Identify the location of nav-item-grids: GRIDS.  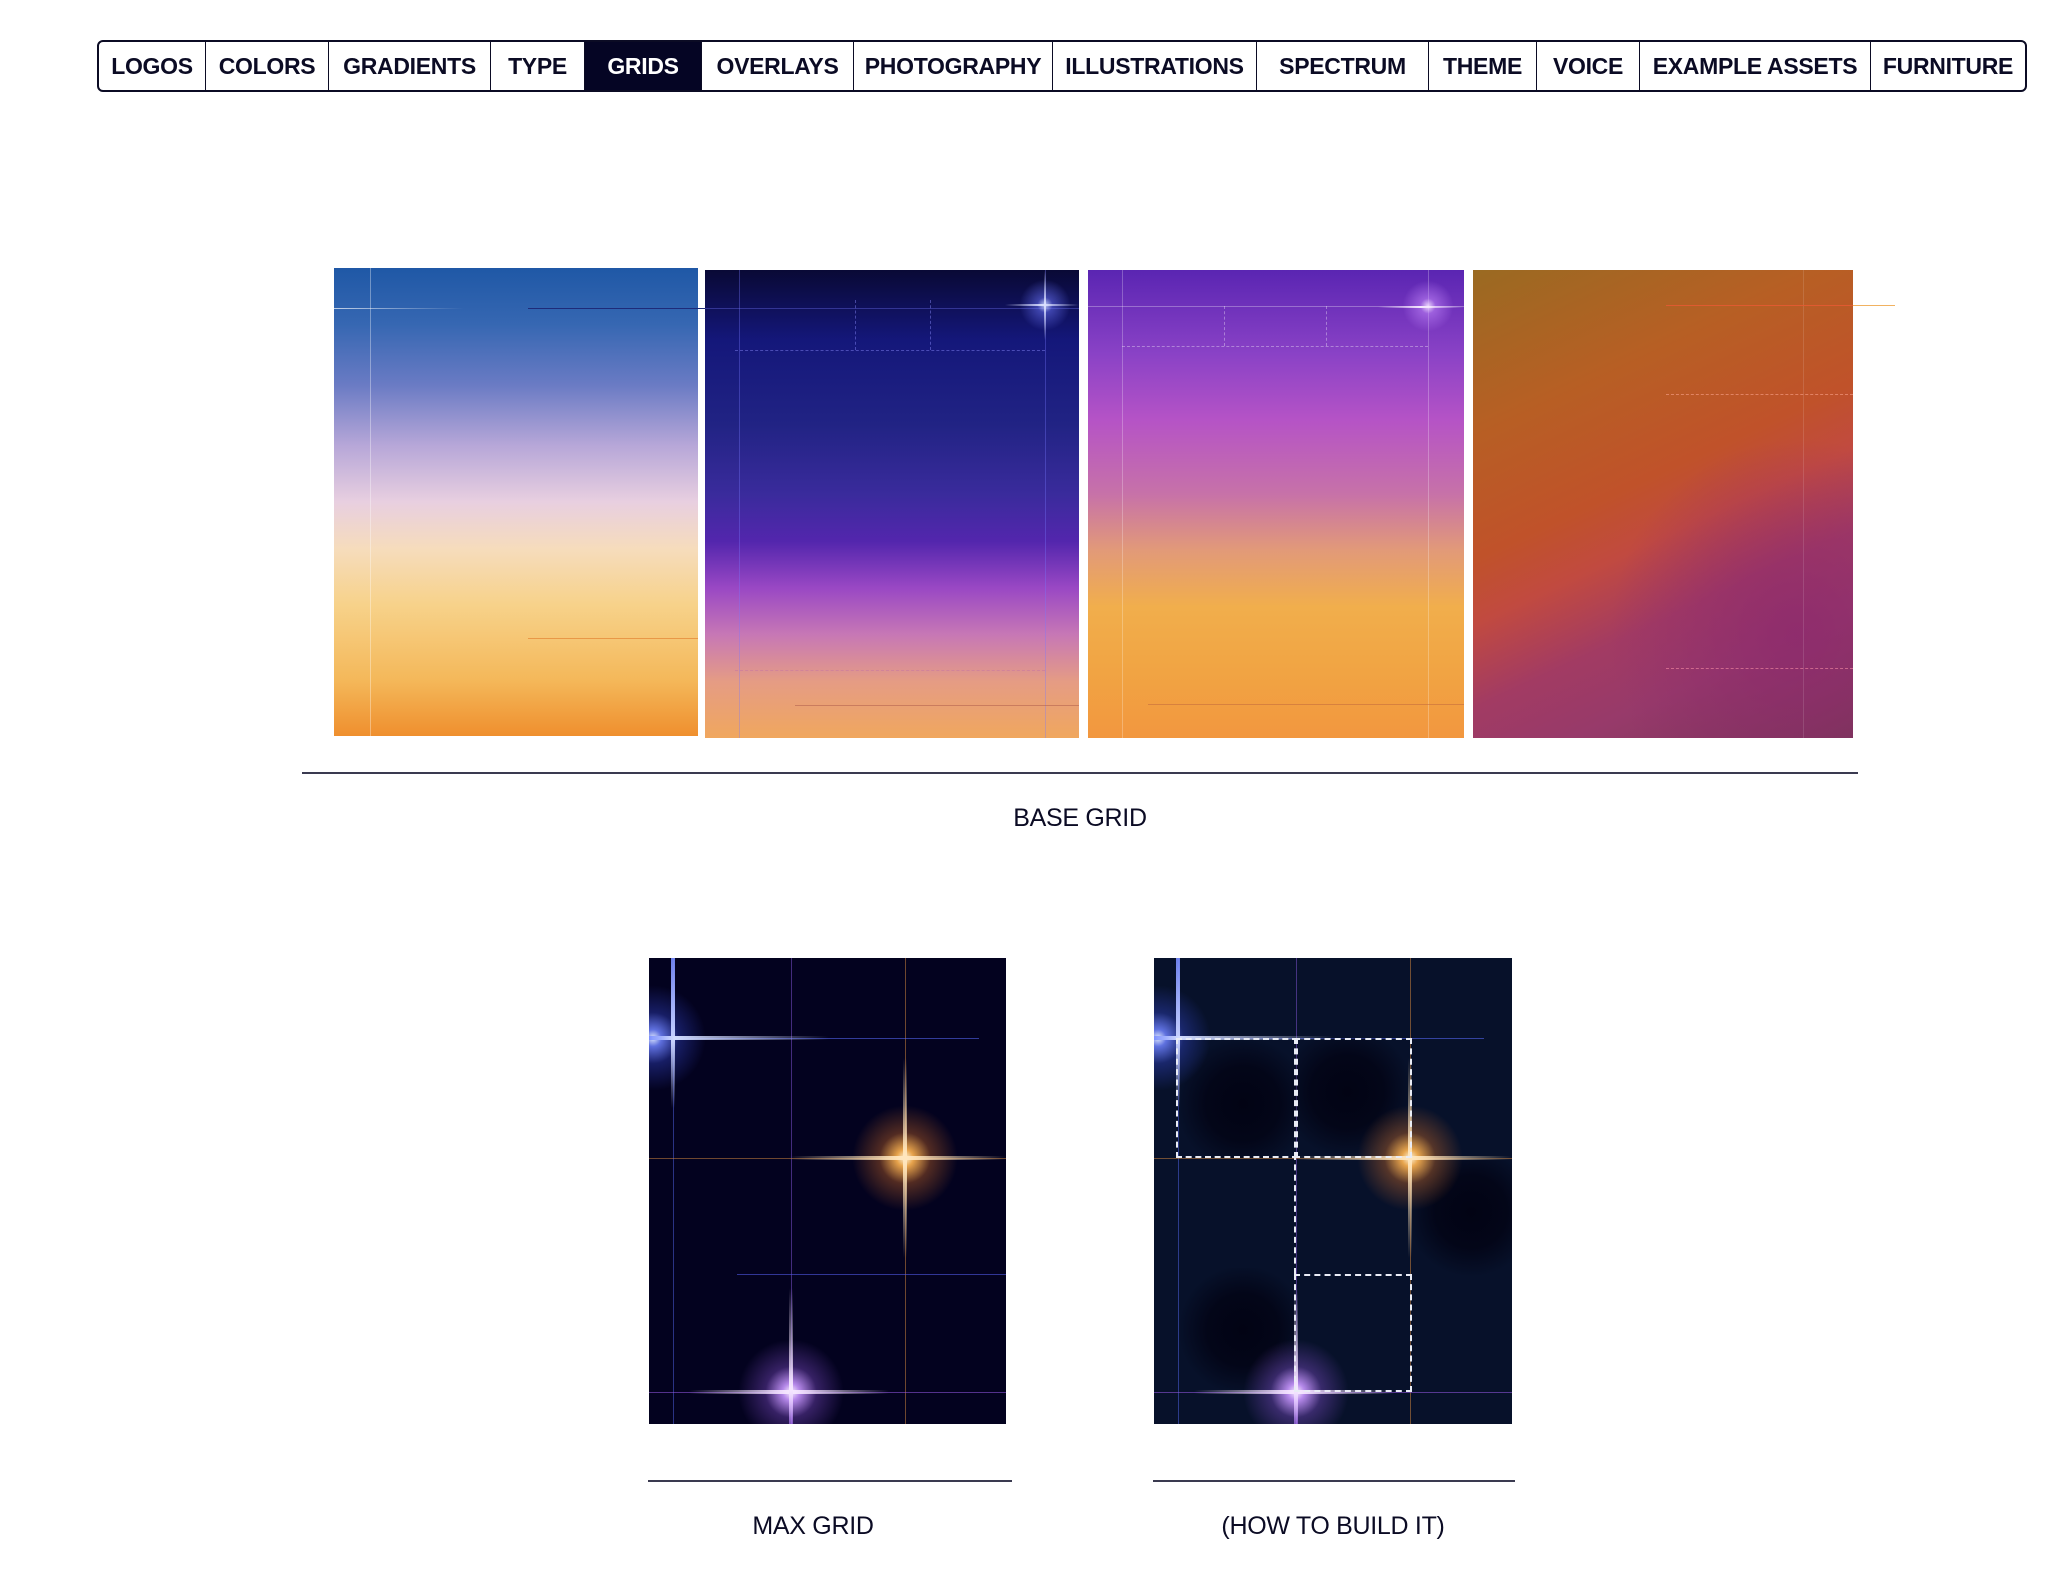
(643, 66).